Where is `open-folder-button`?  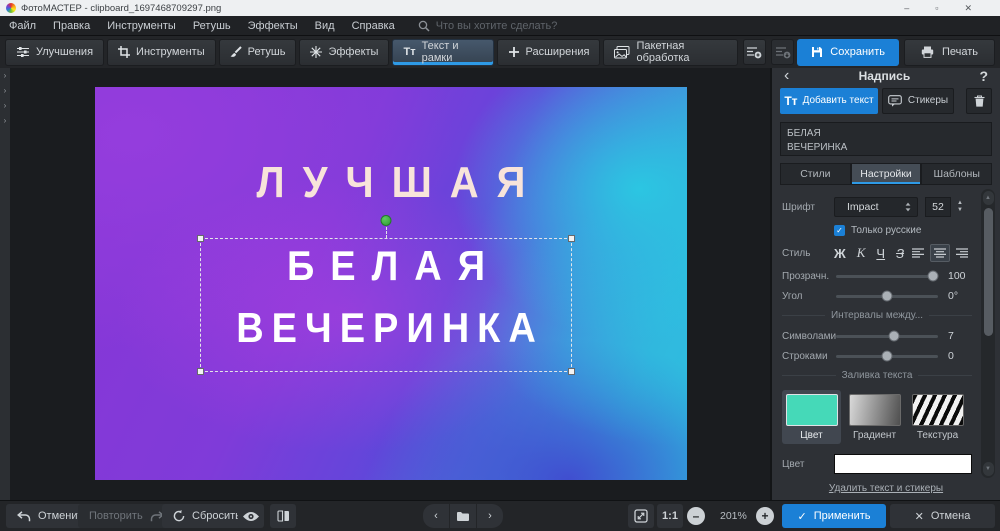 open-folder-button is located at coordinates (463, 516).